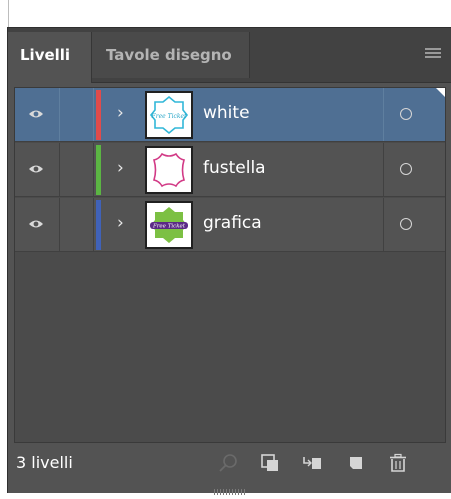 This screenshot has width=451, height=499. Describe the element at coordinates (312, 463) in the screenshot. I see `create-sublayer-icon` at that location.